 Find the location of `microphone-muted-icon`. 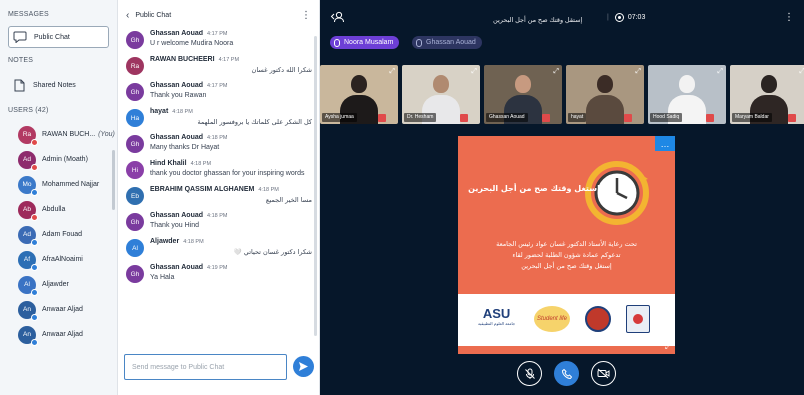

microphone-muted-icon is located at coordinates (529, 373).